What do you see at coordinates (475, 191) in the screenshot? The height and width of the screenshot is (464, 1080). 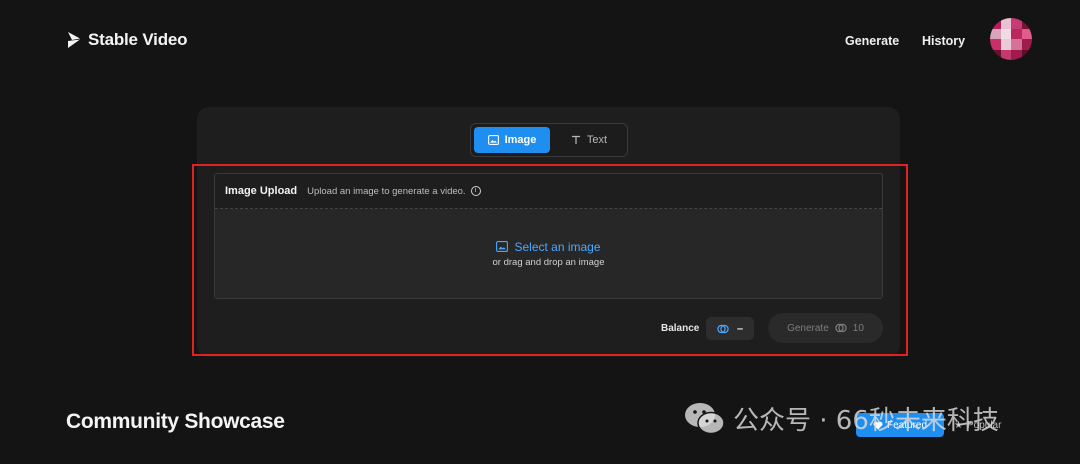 I see `info-icon: i` at bounding box center [475, 191].